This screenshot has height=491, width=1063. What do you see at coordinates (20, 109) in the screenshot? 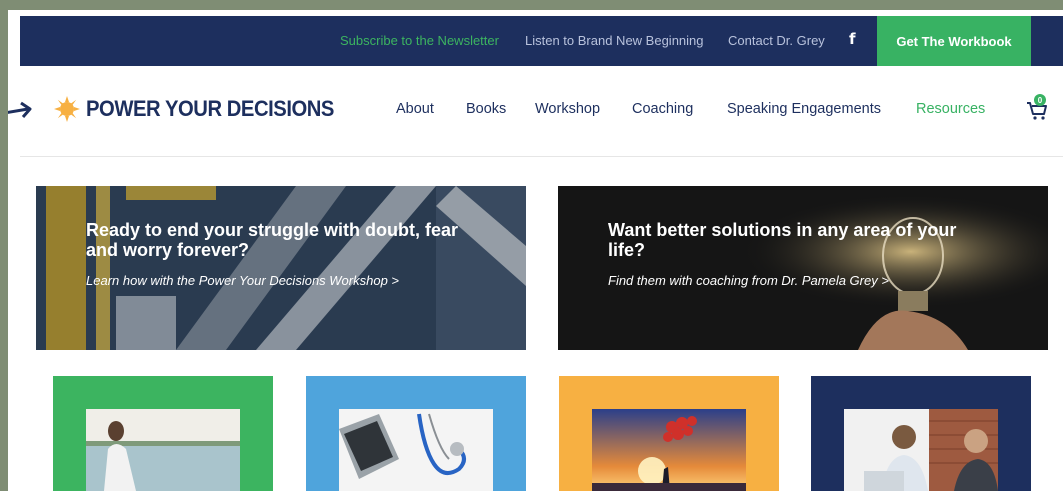
I see `pointer-arrow-icon` at bounding box center [20, 109].